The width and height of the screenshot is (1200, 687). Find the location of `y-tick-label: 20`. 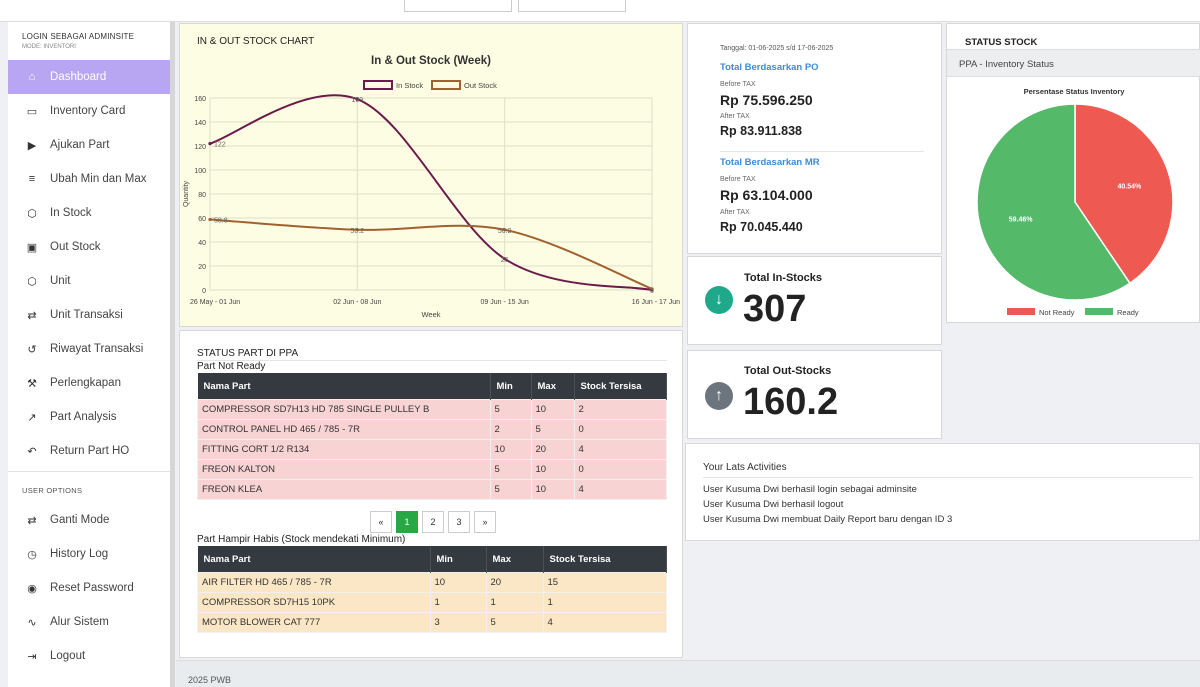

y-tick-label: 20 is located at coordinates (202, 267).